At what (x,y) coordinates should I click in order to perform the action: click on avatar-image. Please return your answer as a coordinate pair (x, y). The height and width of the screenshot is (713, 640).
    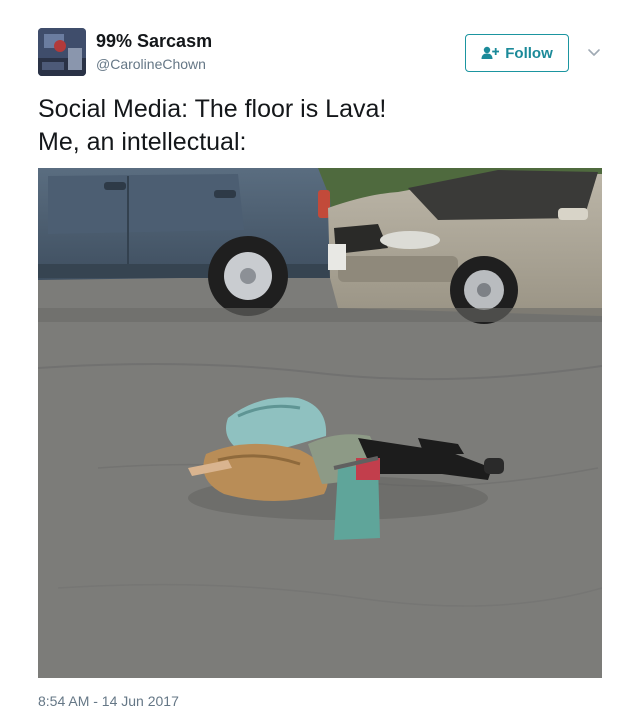
    Looking at the image, I should click on (62, 52).